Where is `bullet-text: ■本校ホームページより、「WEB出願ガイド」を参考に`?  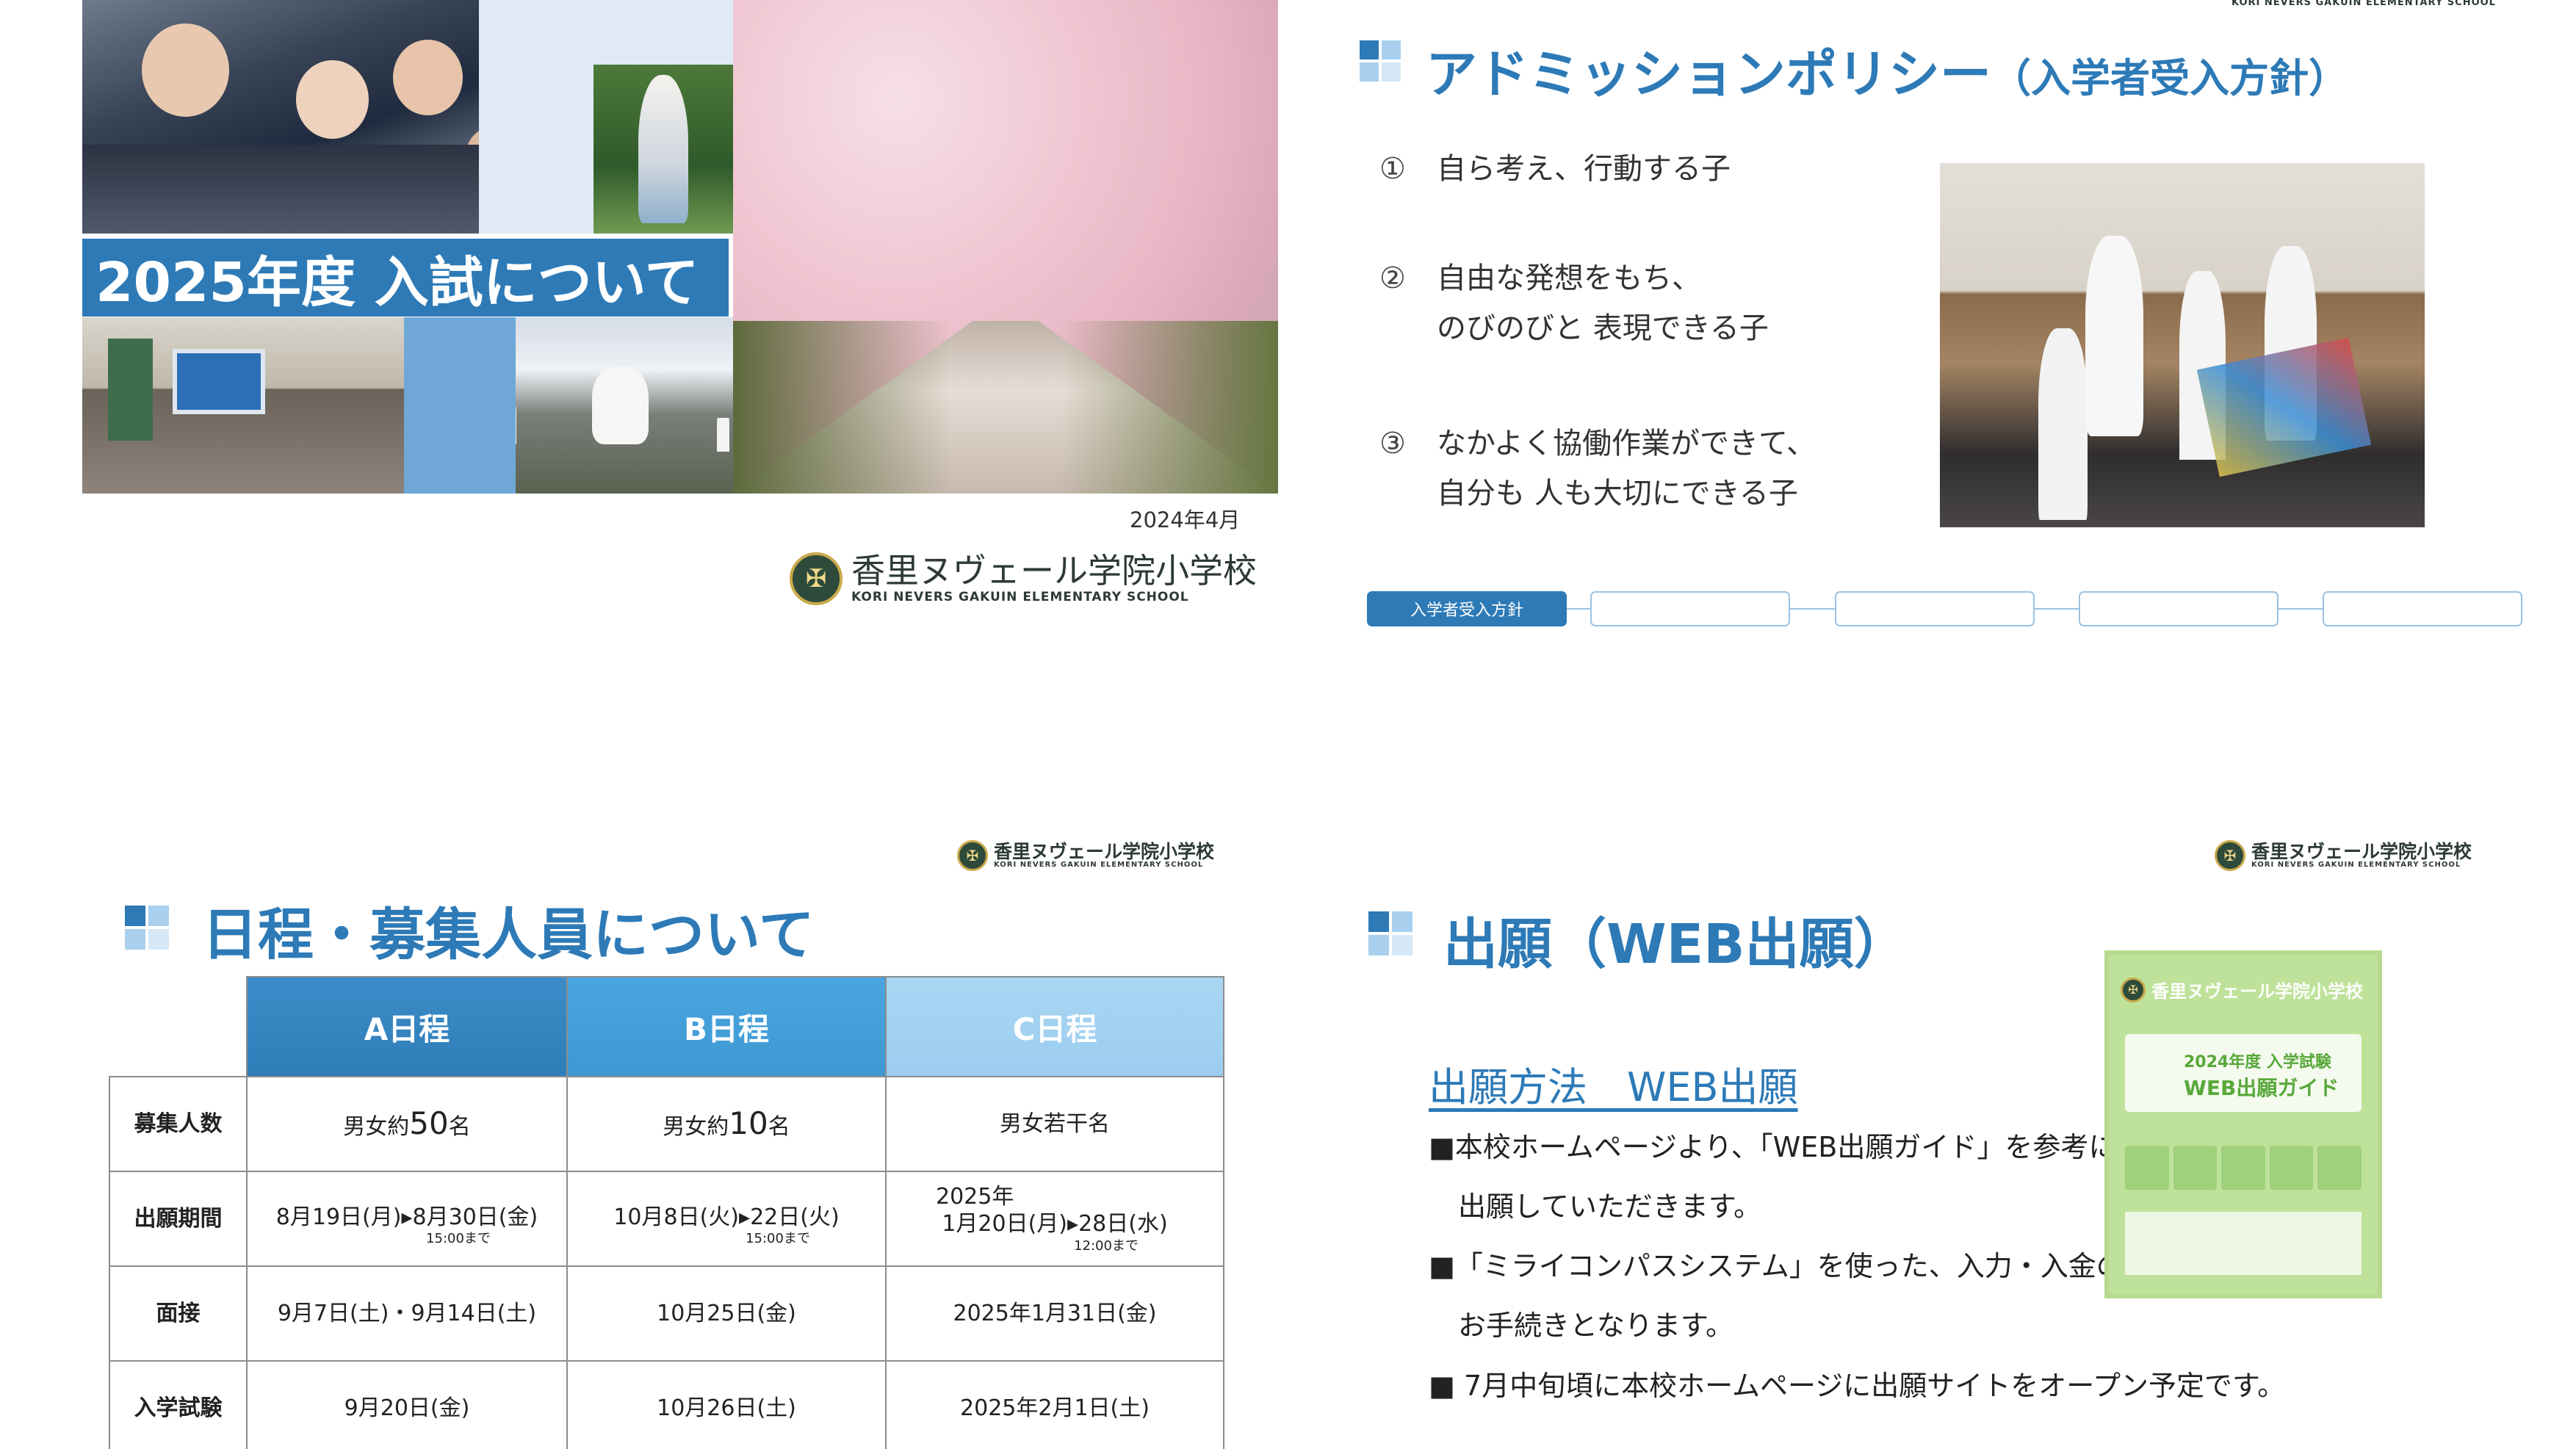
bullet-text: ■本校ホームページより、「WEB出願ガイド」を参考に is located at coordinates (1773, 1147).